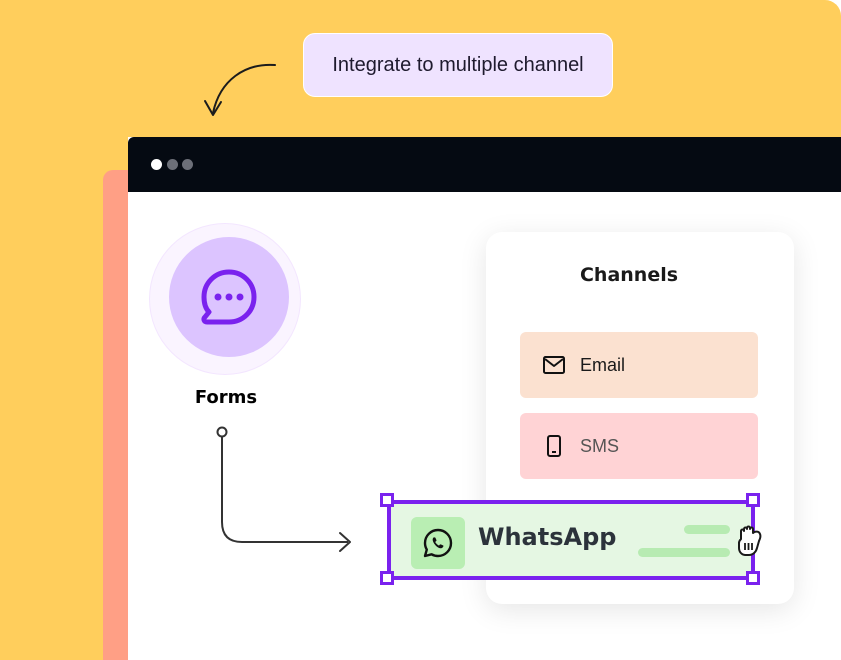 This screenshot has width=841, height=660. I want to click on mail-icon, so click(554, 365).